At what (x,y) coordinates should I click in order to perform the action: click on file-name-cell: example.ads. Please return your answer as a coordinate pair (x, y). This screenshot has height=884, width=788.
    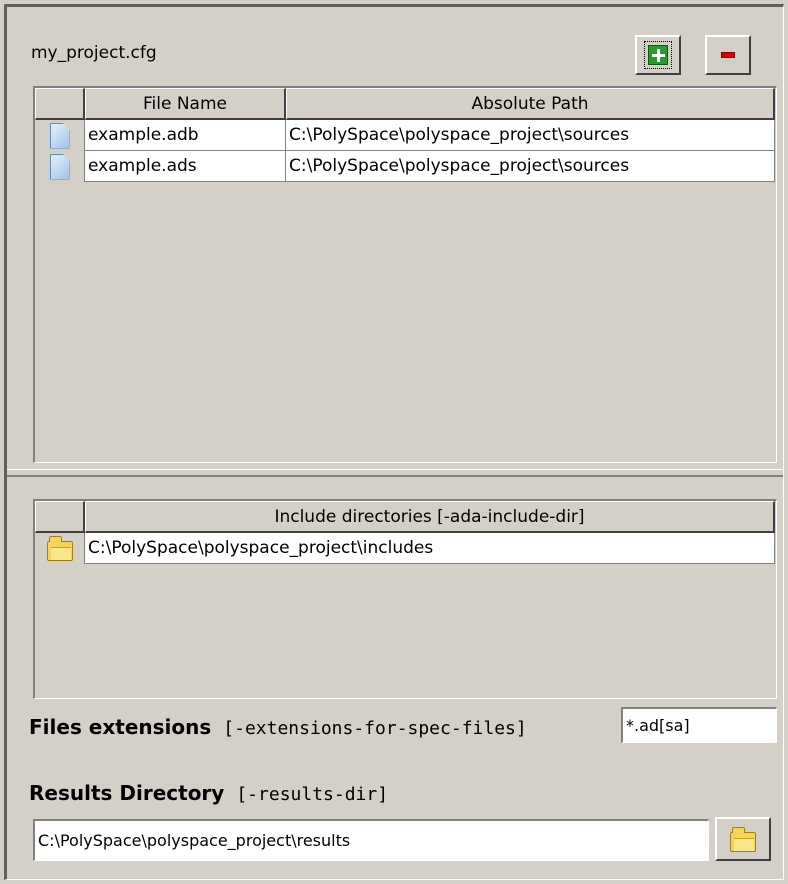
    Looking at the image, I should click on (185, 166).